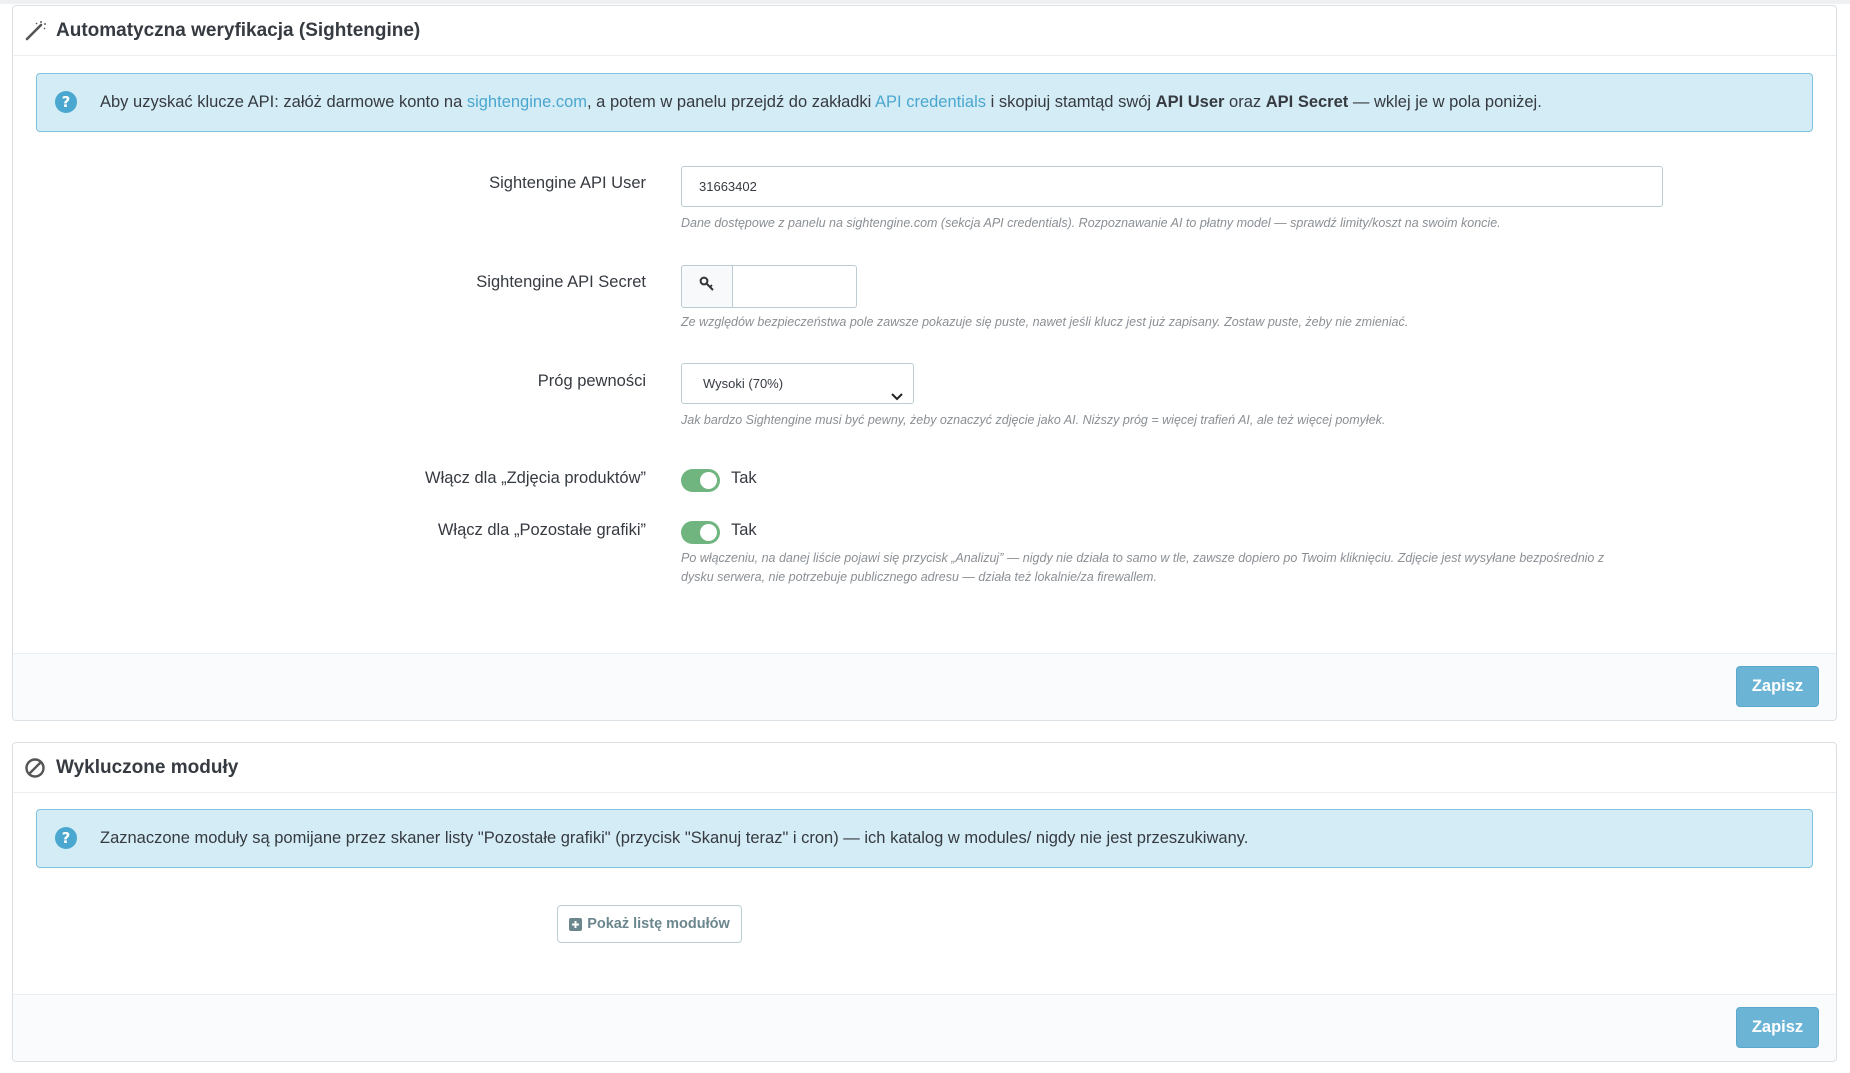  I want to click on toggle-products-switch, so click(700, 480).